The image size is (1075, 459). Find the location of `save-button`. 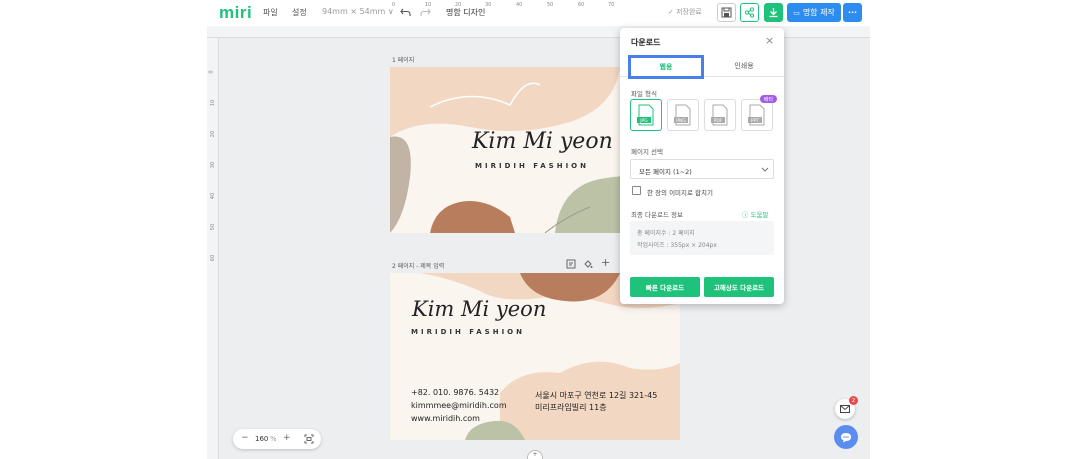

save-button is located at coordinates (726, 12).